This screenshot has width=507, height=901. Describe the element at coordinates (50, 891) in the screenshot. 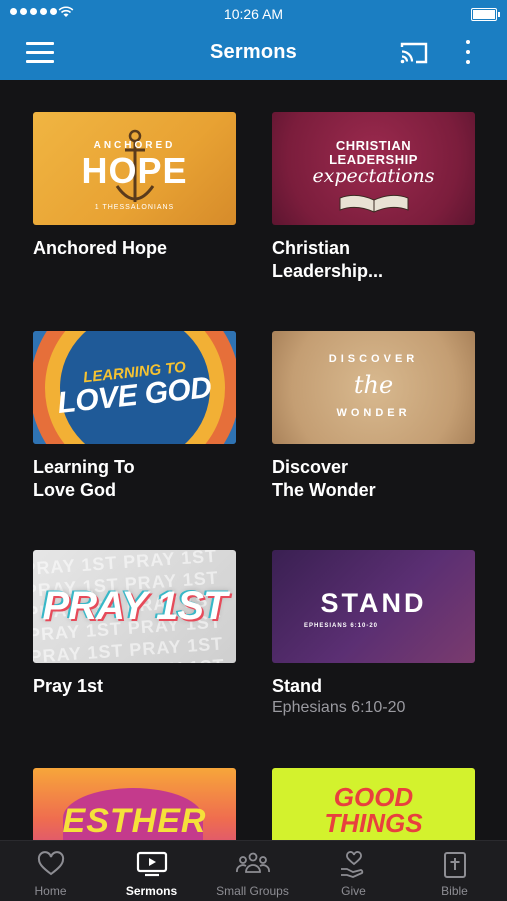

I see `tab-label: Home` at that location.